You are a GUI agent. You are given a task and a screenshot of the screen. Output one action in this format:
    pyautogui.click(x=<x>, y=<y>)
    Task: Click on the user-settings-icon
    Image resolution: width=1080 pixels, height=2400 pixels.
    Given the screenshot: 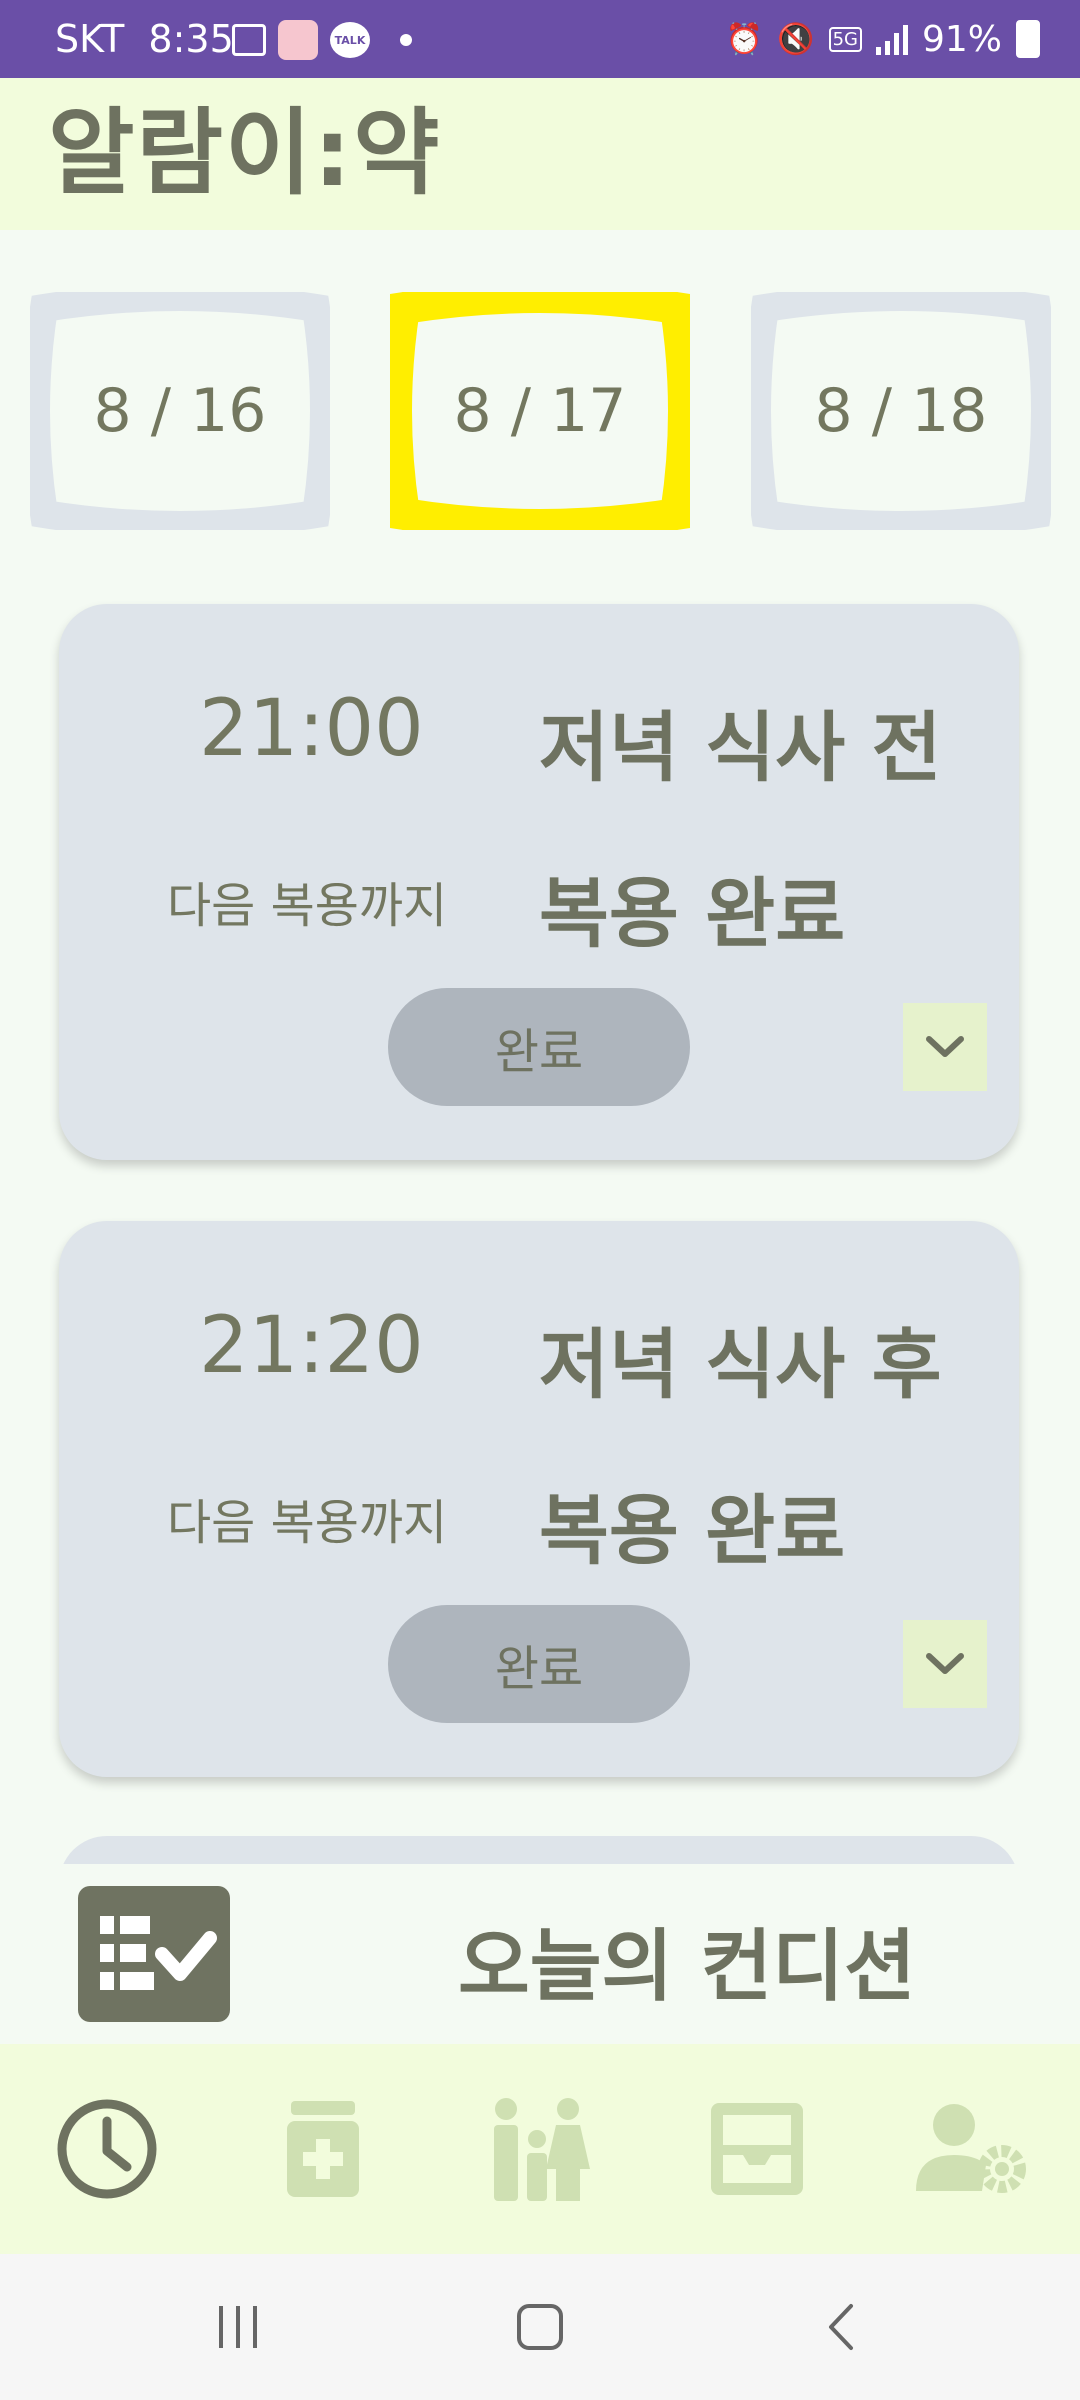 What is the action you would take?
    pyautogui.click(x=971, y=2148)
    